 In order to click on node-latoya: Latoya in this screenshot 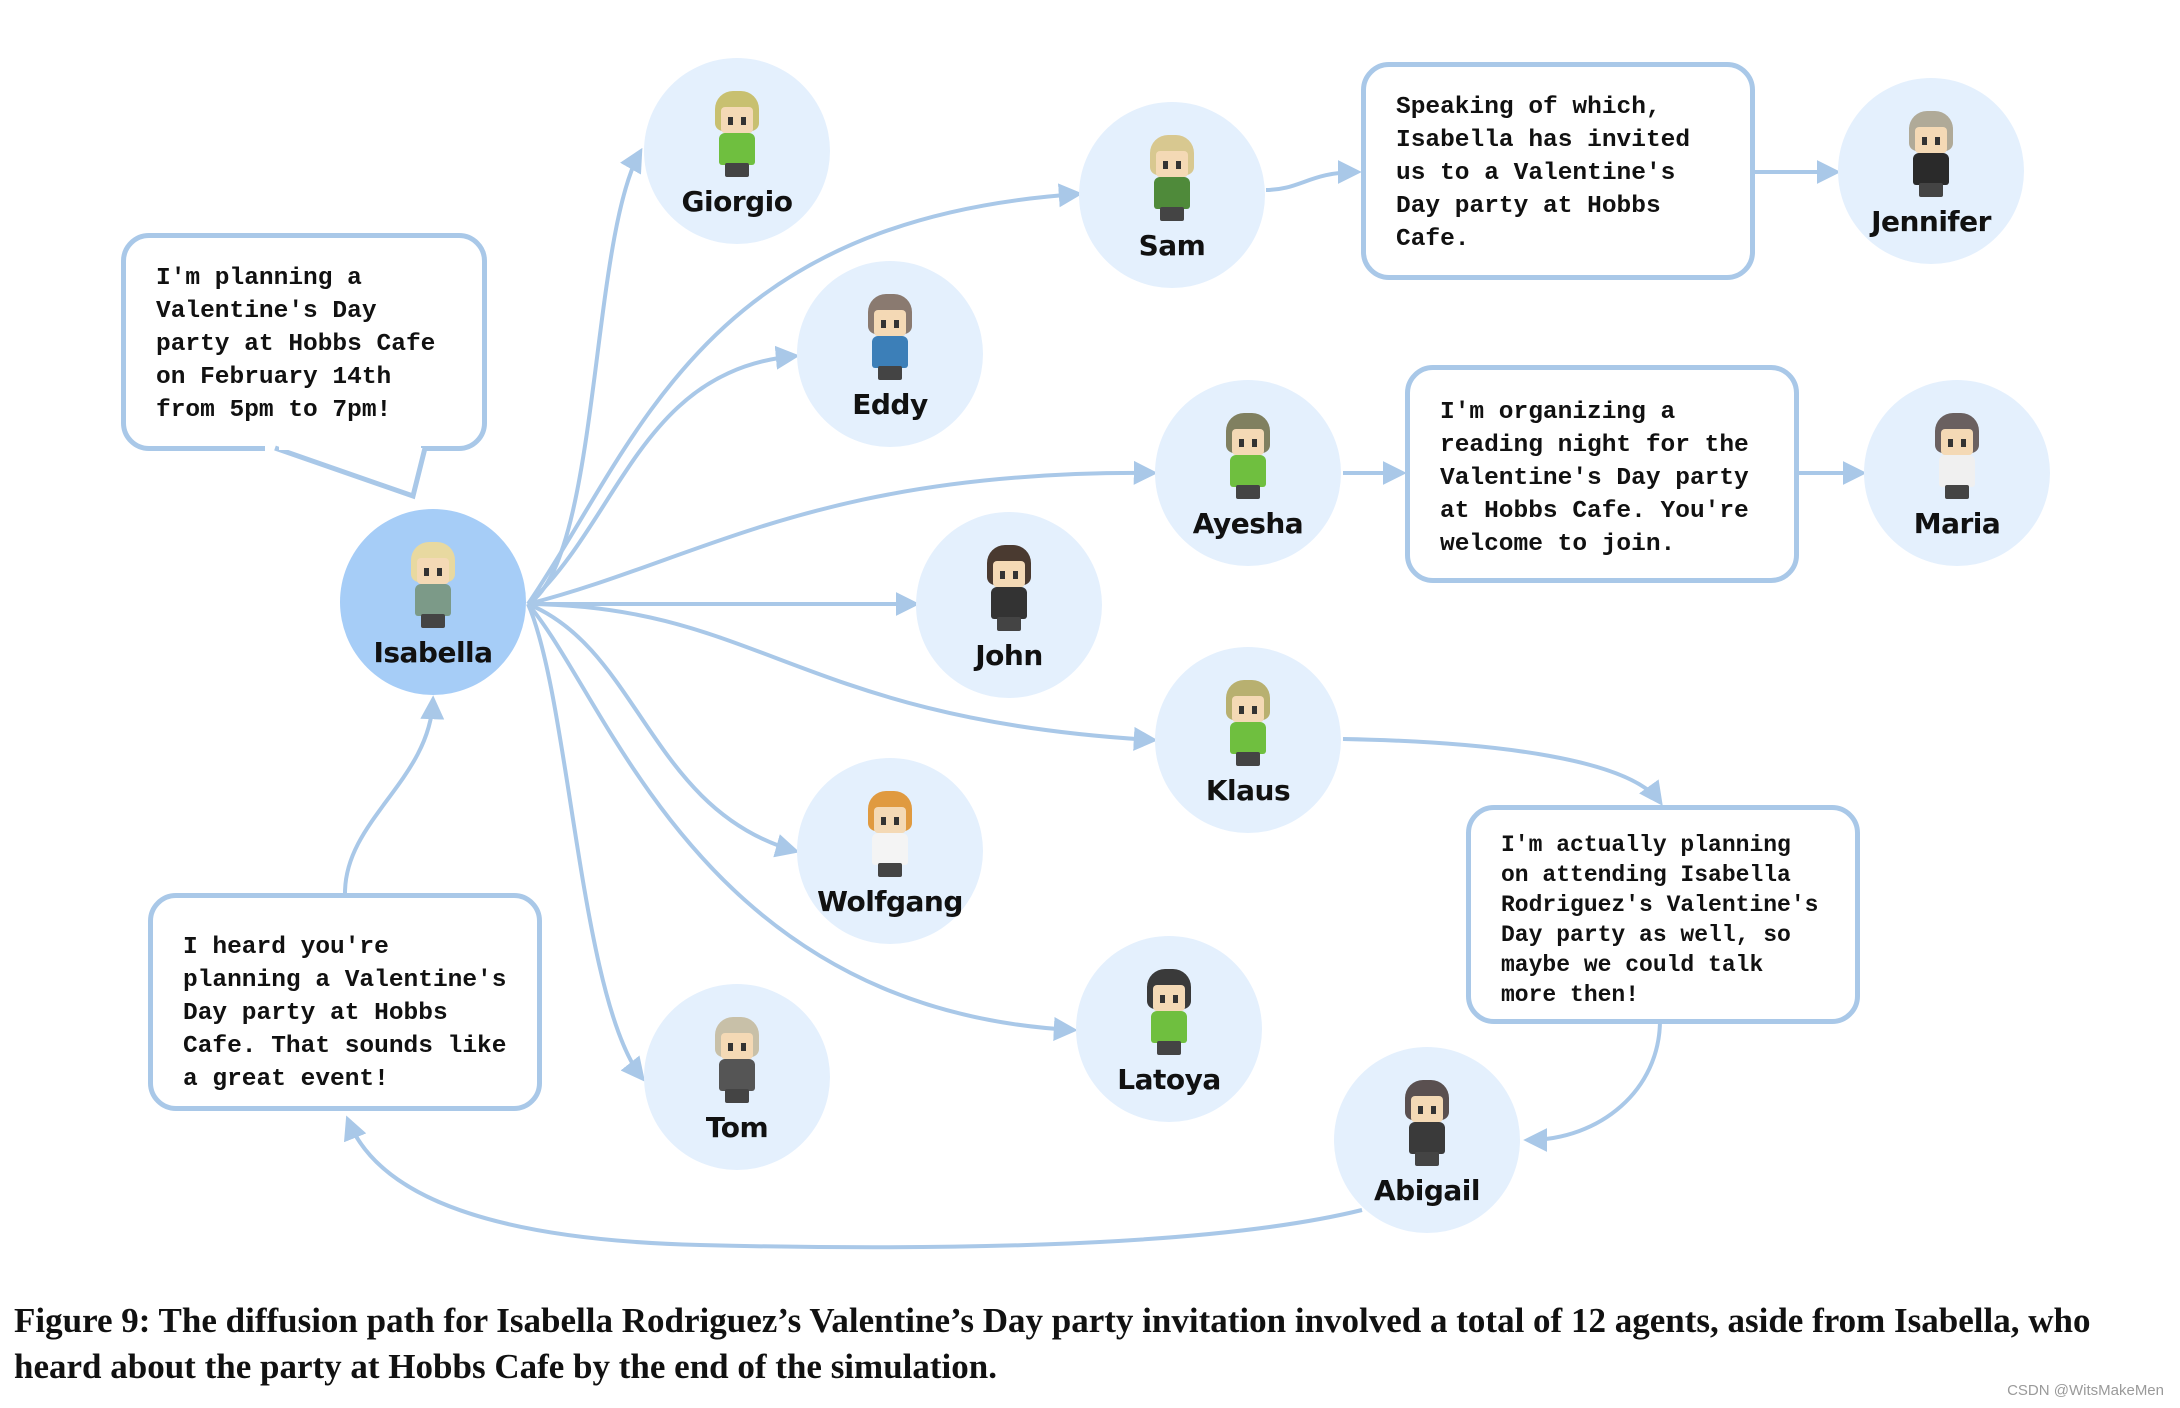, I will do `click(1169, 1029)`.